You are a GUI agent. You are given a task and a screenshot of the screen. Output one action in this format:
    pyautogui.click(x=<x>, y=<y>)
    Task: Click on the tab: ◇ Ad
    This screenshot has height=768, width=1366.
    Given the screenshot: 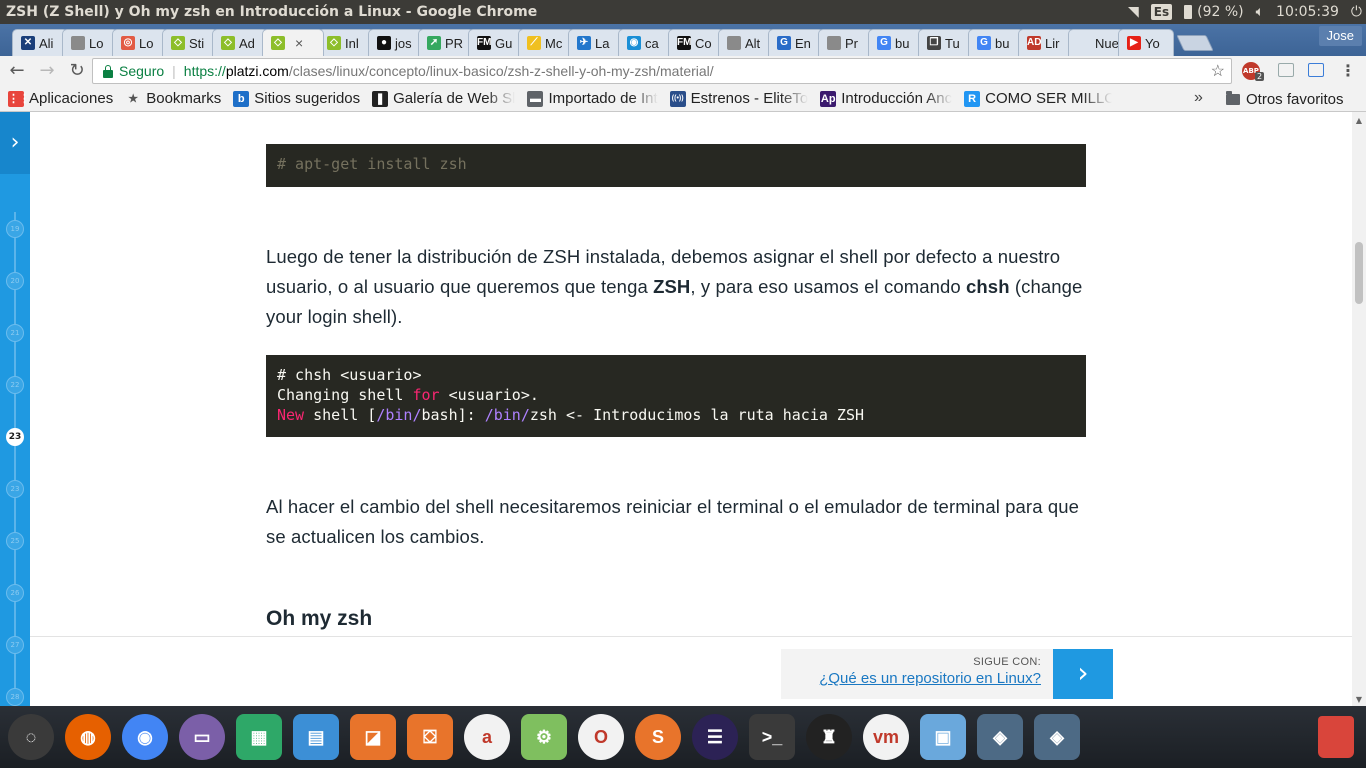 What is the action you would take?
    pyautogui.click(x=240, y=42)
    